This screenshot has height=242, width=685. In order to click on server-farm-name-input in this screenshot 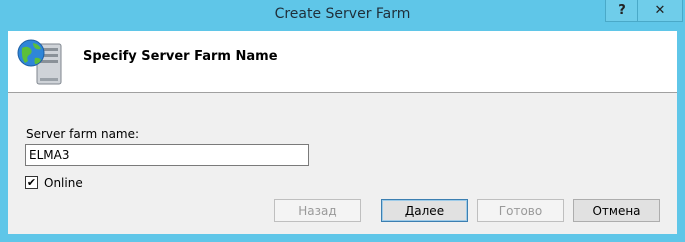, I will do `click(167, 155)`.